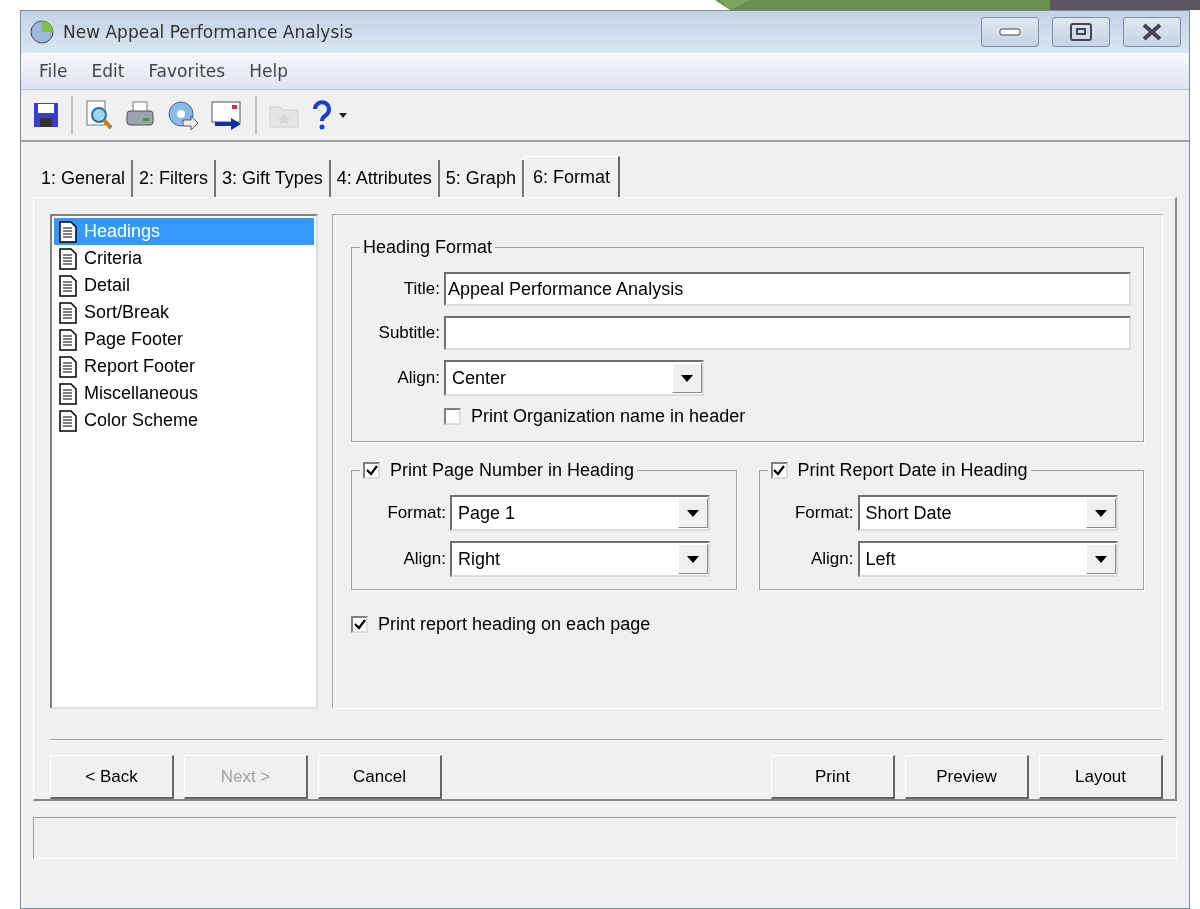 This screenshot has height=909, width=1200. Describe the element at coordinates (571, 176) in the screenshot. I see `tab: 6: Format` at that location.